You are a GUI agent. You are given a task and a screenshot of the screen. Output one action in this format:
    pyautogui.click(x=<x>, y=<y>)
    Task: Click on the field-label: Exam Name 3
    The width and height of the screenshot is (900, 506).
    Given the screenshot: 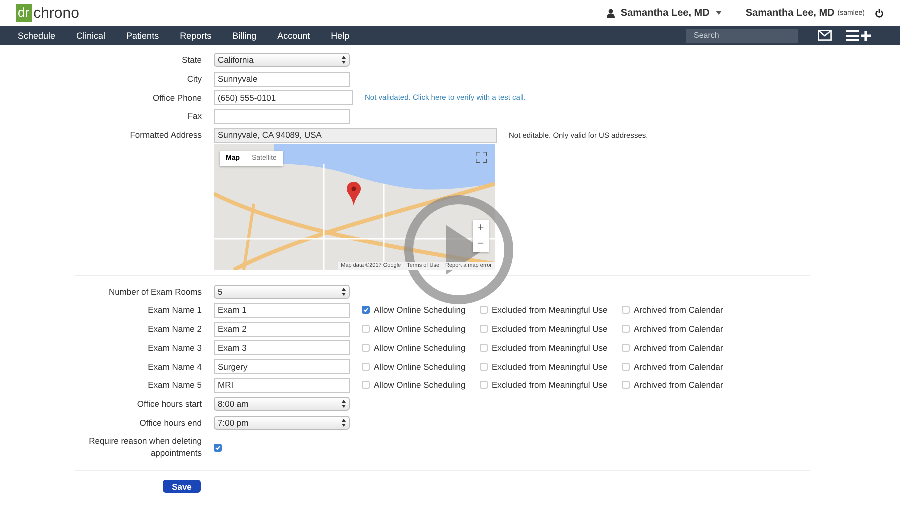 What is the action you would take?
    pyautogui.click(x=174, y=347)
    